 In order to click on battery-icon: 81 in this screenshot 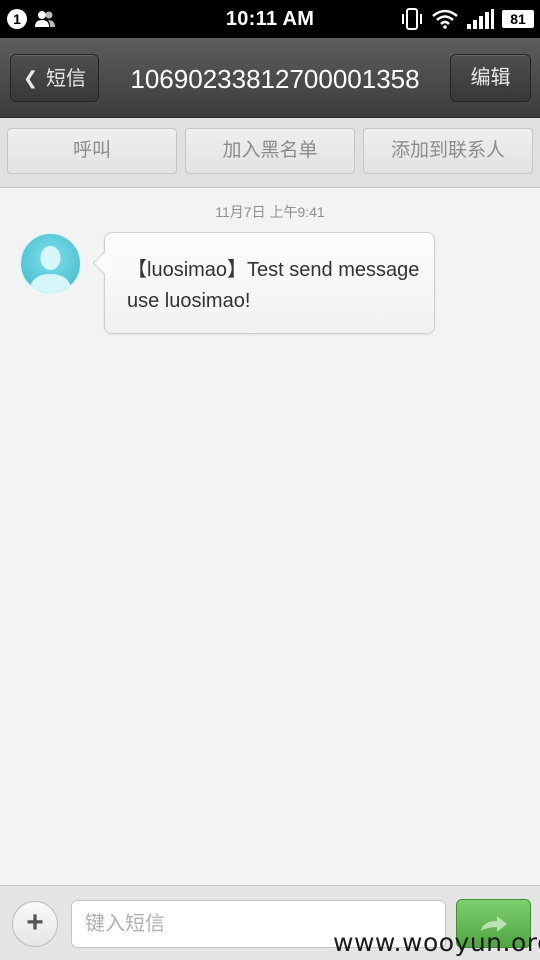, I will do `click(518, 19)`.